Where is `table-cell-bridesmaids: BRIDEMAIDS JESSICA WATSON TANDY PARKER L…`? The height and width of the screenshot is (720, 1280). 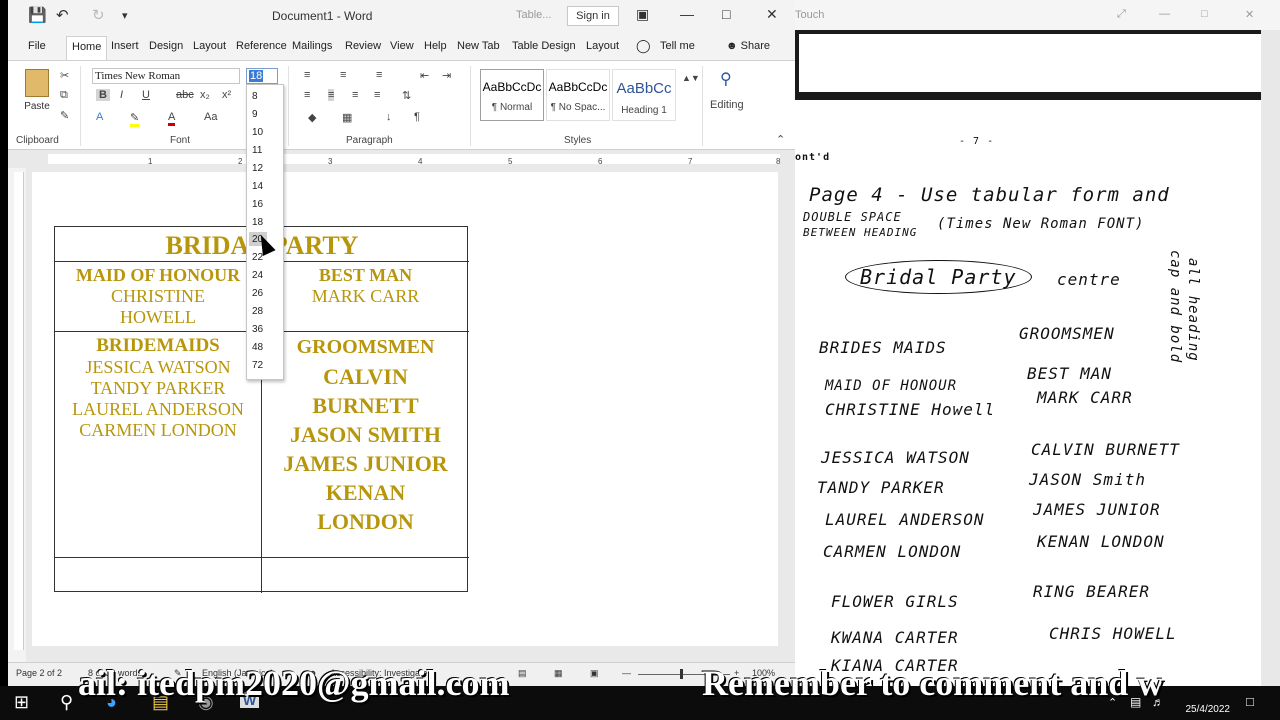
table-cell-bridesmaids: BRIDEMAIDS JESSICA WATSON TANDY PARKER L… is located at coordinates (158, 388).